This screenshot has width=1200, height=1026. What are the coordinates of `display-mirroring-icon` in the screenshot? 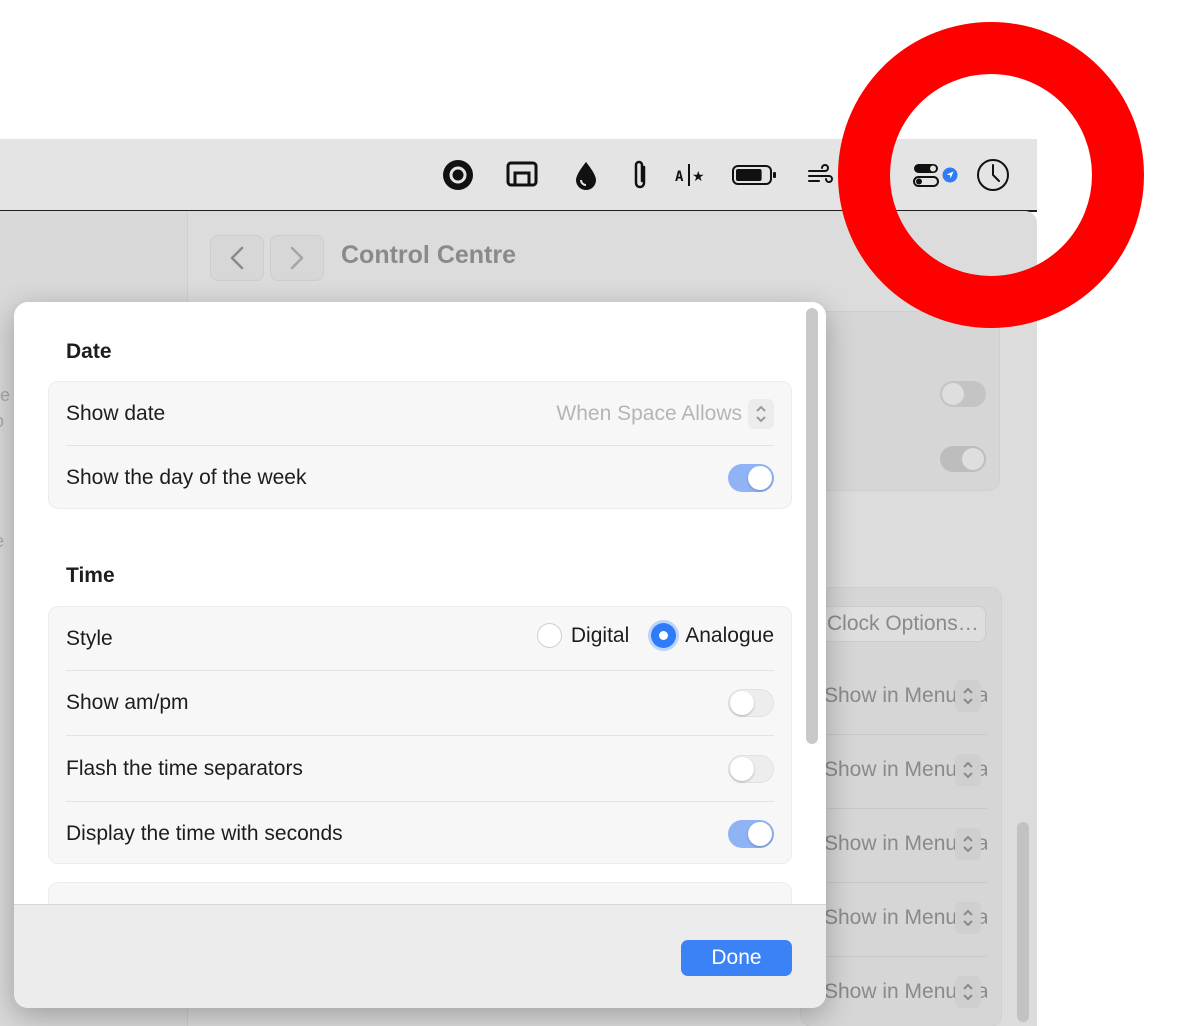 It's located at (522, 175).